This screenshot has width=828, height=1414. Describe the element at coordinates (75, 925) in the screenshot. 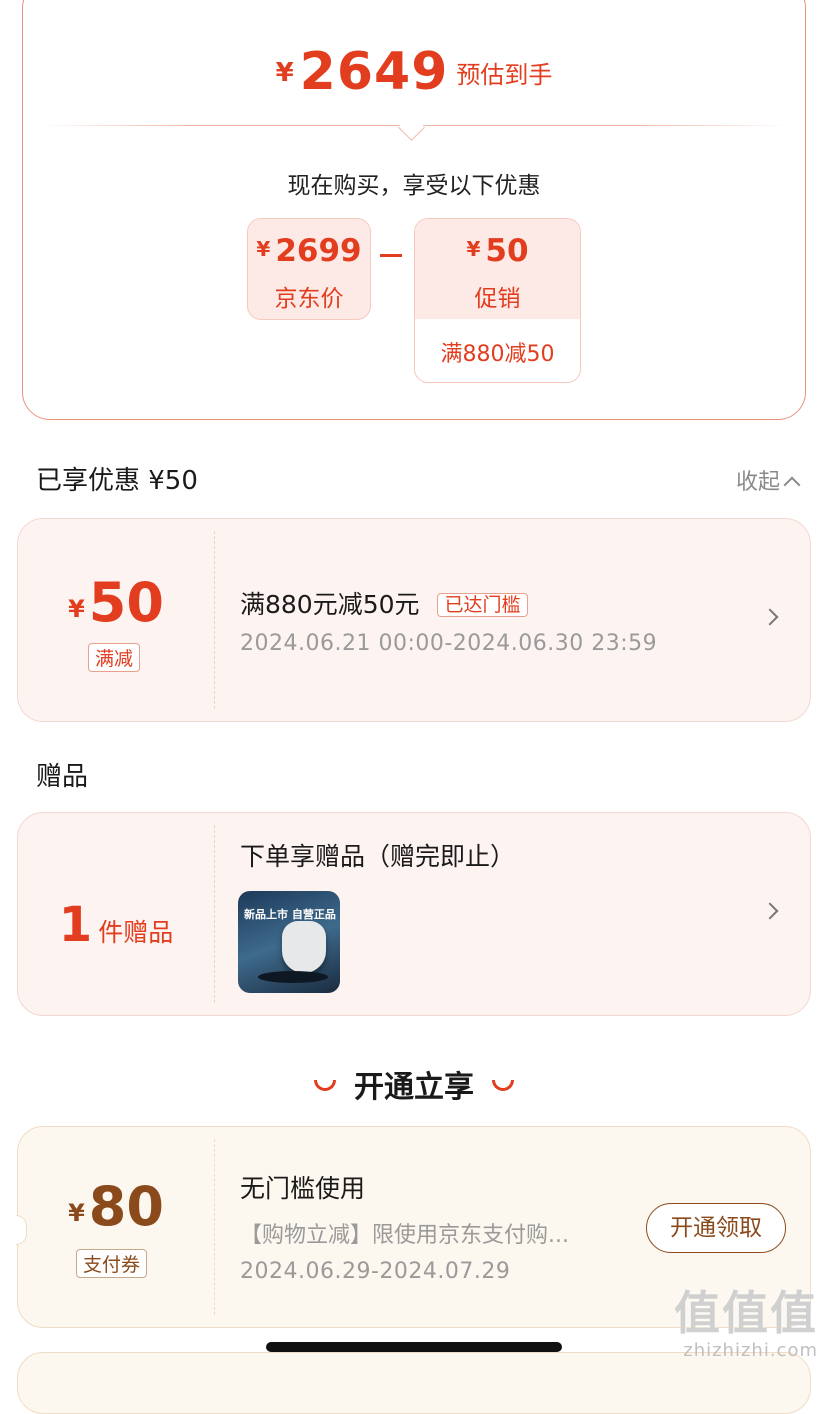

I see `gift-count-value: 1` at that location.